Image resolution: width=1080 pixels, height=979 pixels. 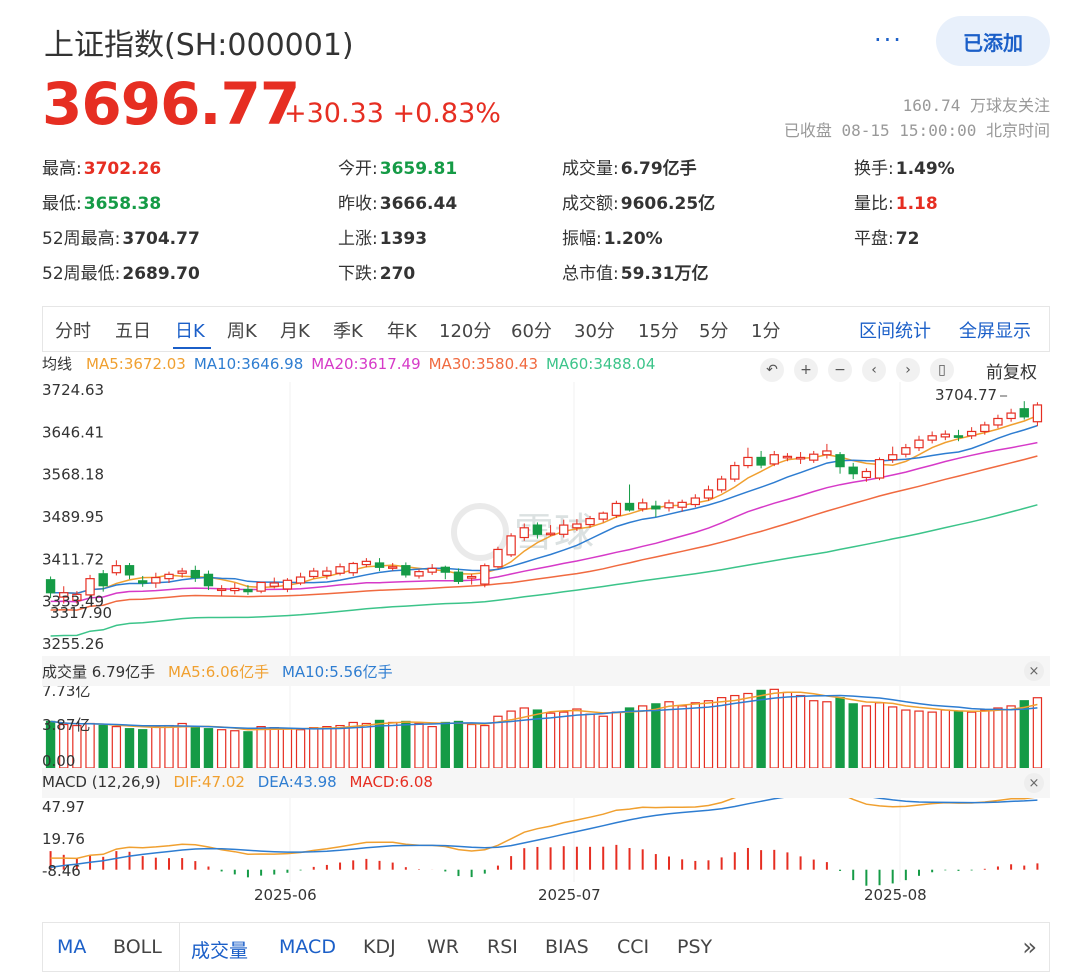 What do you see at coordinates (874, 239) in the screenshot?
I see `stat-label: 平盘:` at bounding box center [874, 239].